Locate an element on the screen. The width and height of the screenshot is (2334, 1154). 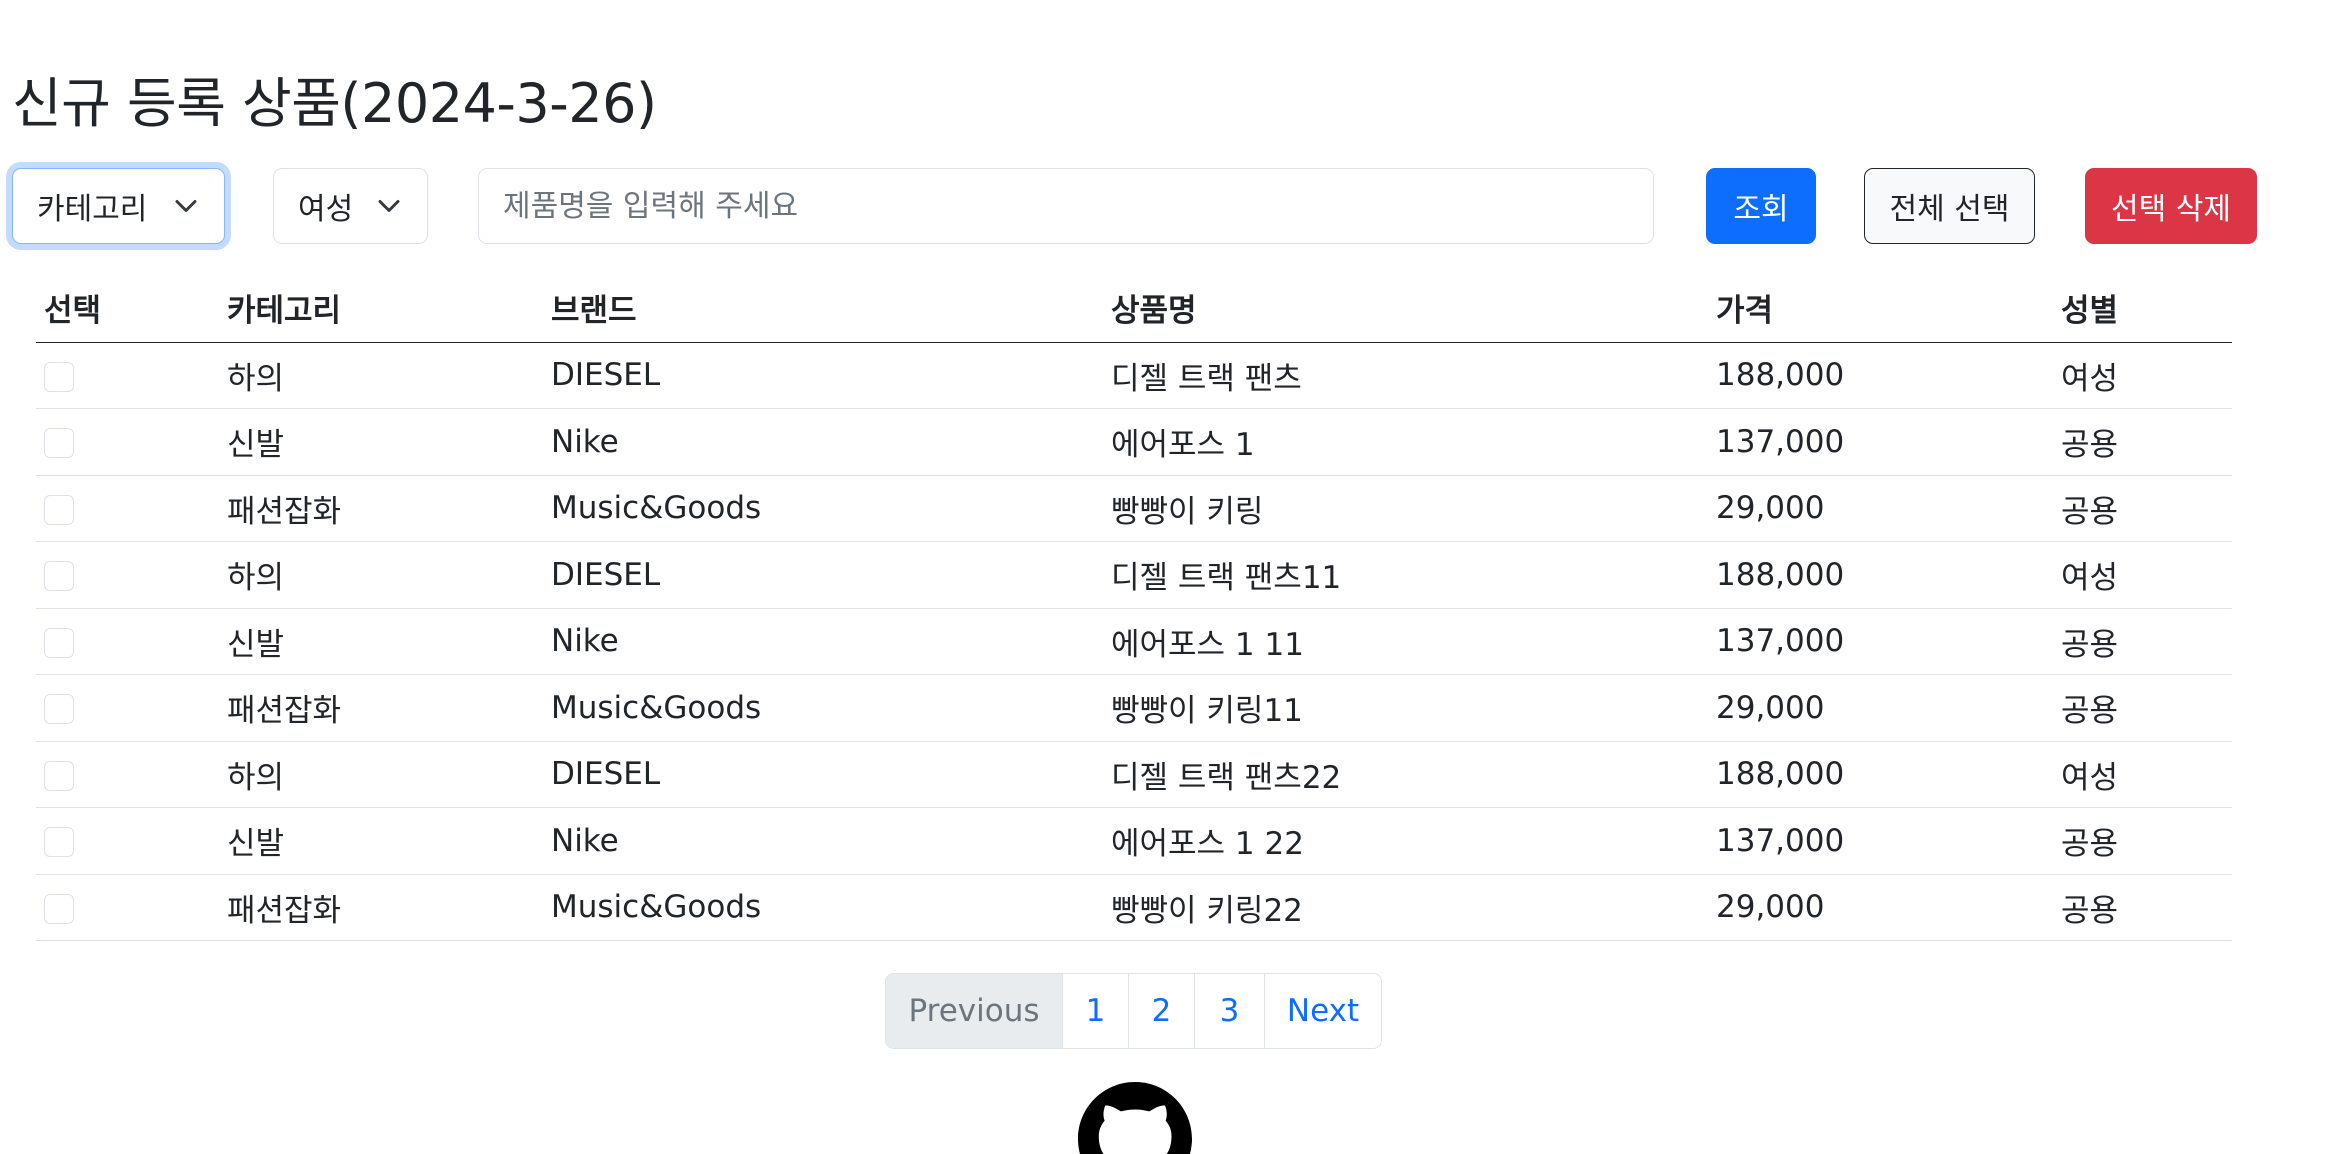
github-icon is located at coordinates (1135, 1118).